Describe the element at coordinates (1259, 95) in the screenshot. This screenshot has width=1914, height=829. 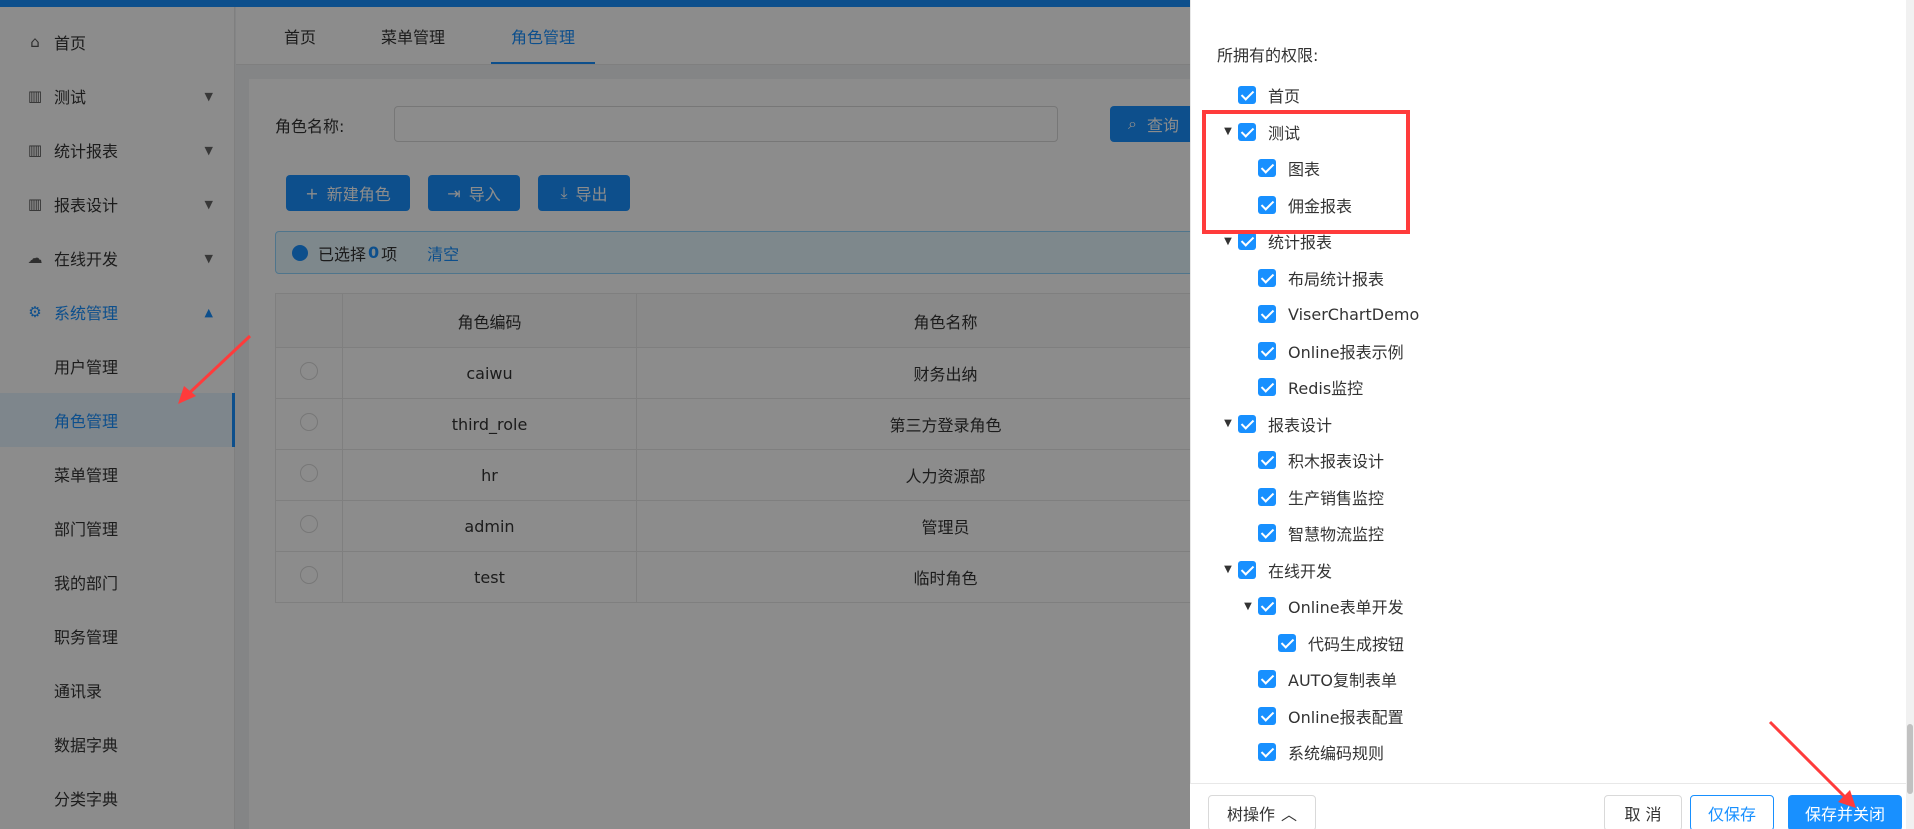
I see `tree-node: 首页` at that location.